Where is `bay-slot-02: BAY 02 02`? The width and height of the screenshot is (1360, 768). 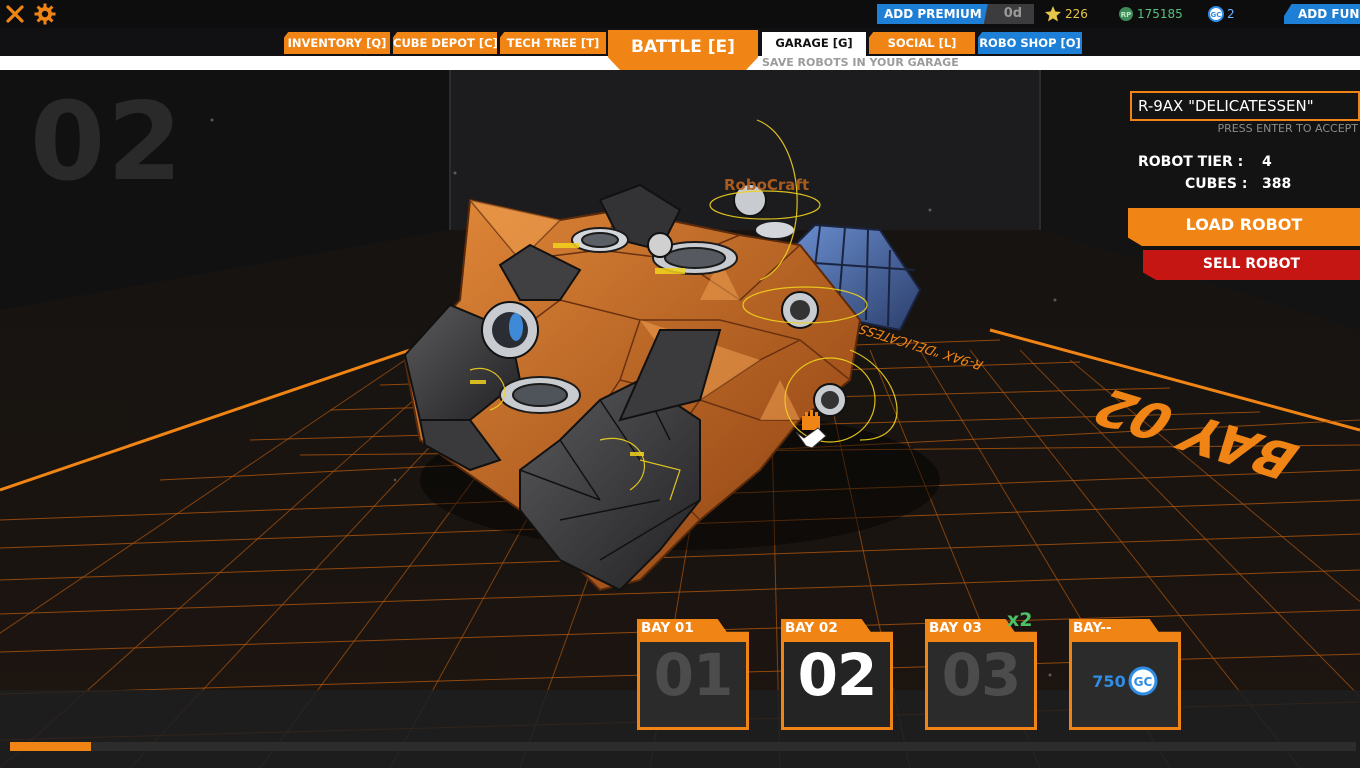
bay-slot-02: BAY 02 02 is located at coordinates (837, 674).